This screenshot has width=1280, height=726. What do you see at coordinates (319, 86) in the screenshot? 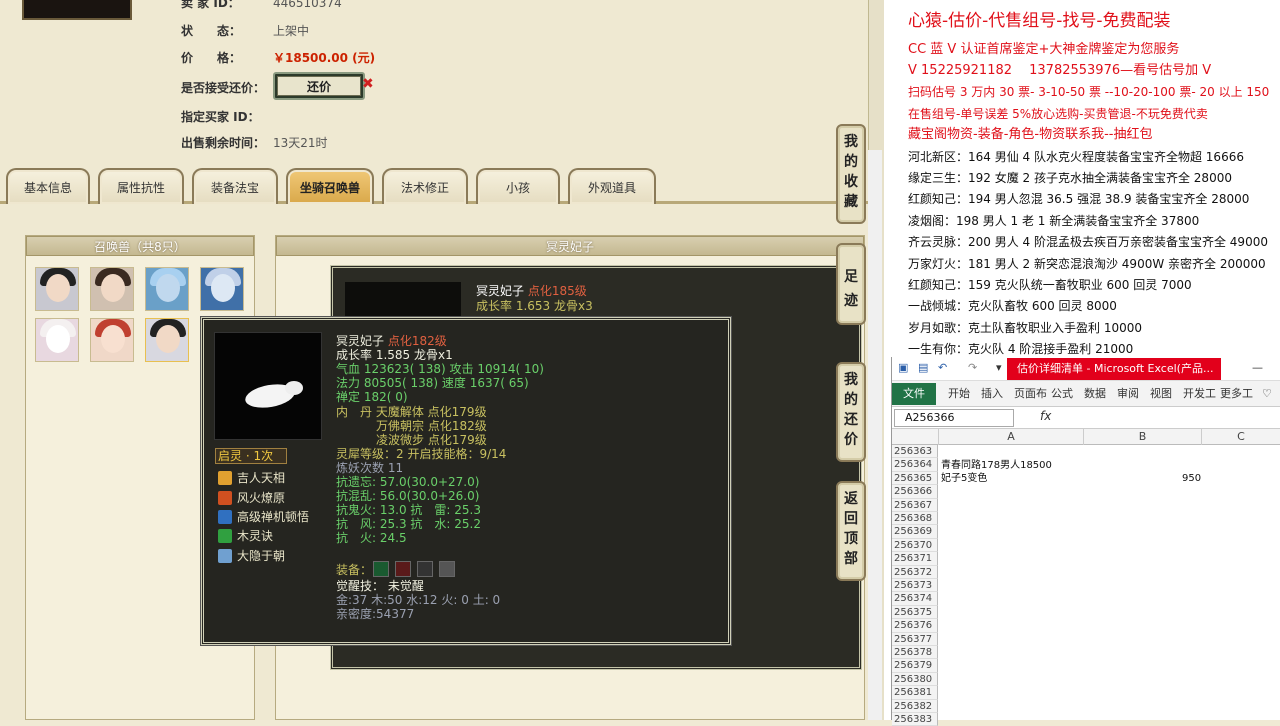
I see `counter-offer-button: 还价` at bounding box center [319, 86].